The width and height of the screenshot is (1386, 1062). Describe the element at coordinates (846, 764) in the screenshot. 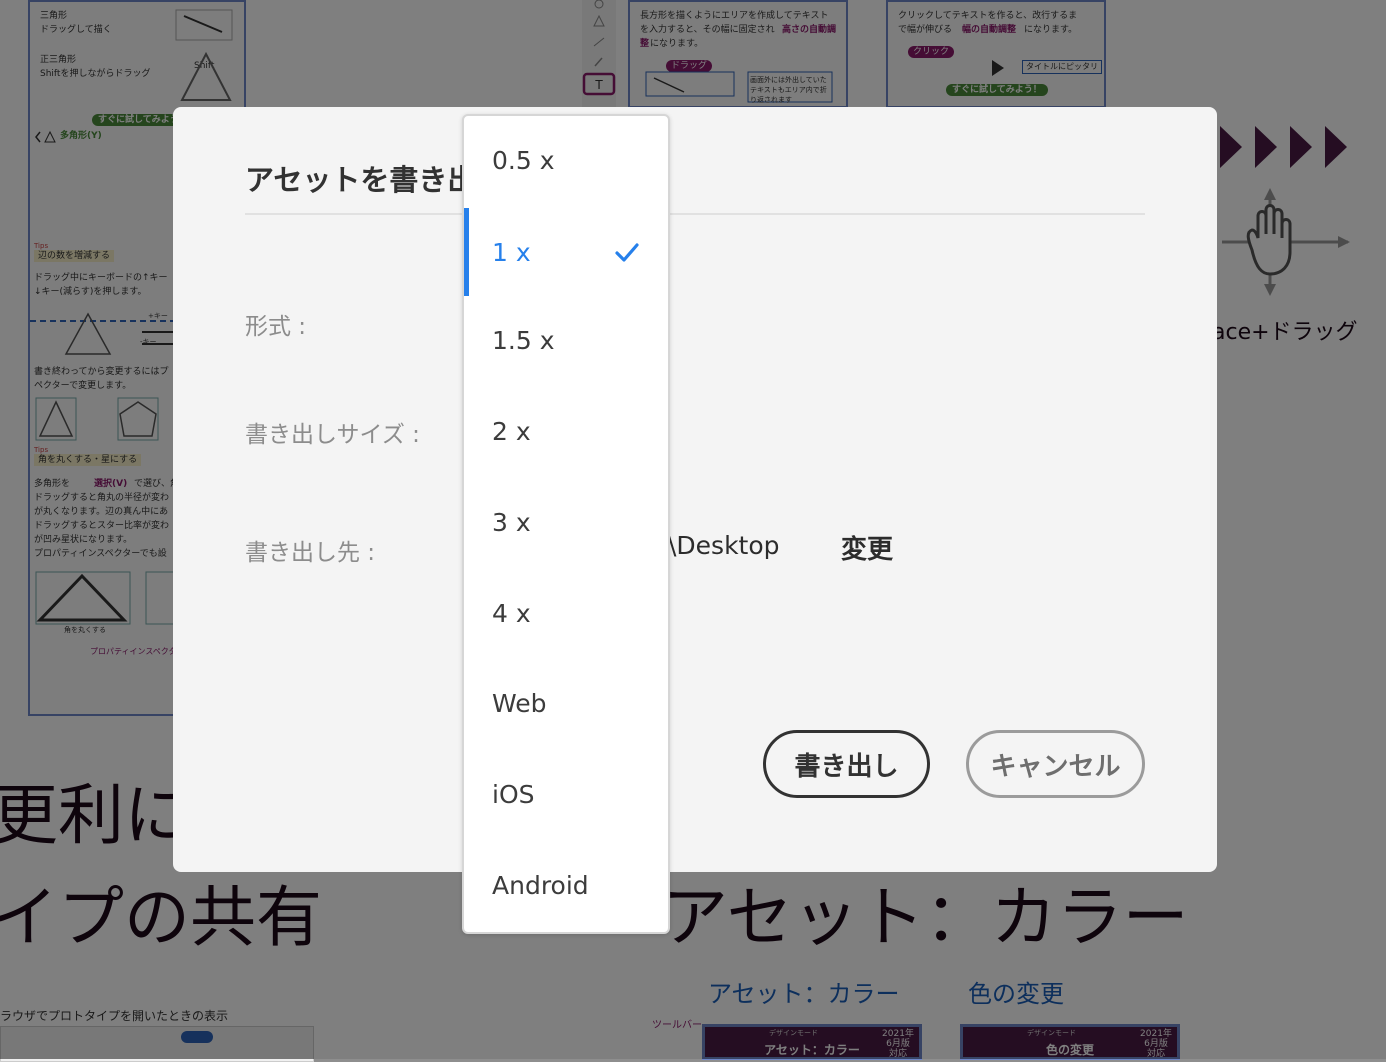

I see `export-button: 書き出し` at that location.